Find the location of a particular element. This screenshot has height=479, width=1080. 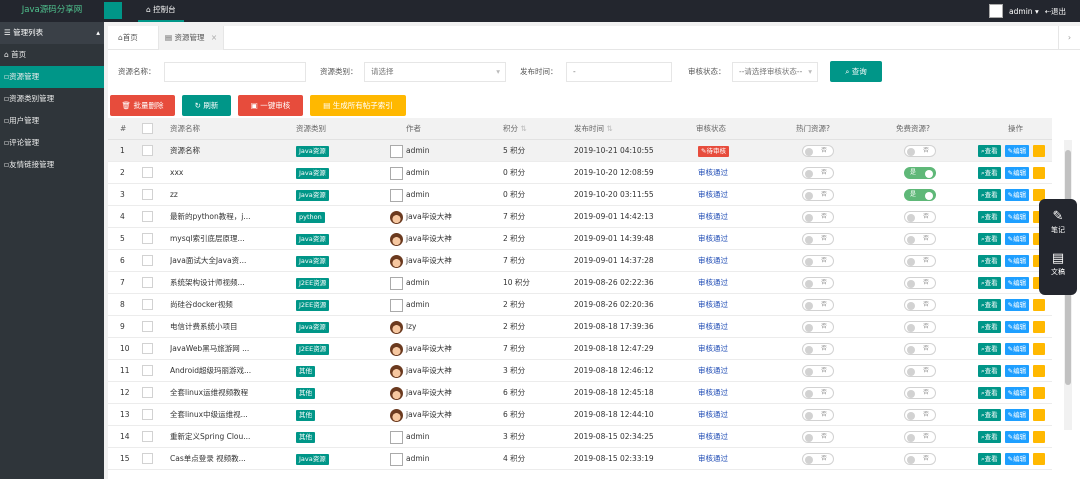

sidebar-item-resources: ▫资源管理 is located at coordinates (52, 77).